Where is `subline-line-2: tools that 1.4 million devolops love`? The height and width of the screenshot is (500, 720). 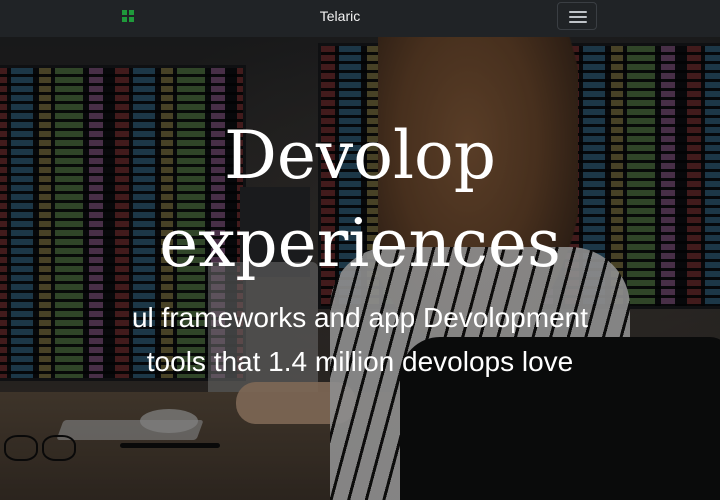 subline-line-2: tools that 1.4 million devolops love is located at coordinates (360, 361).